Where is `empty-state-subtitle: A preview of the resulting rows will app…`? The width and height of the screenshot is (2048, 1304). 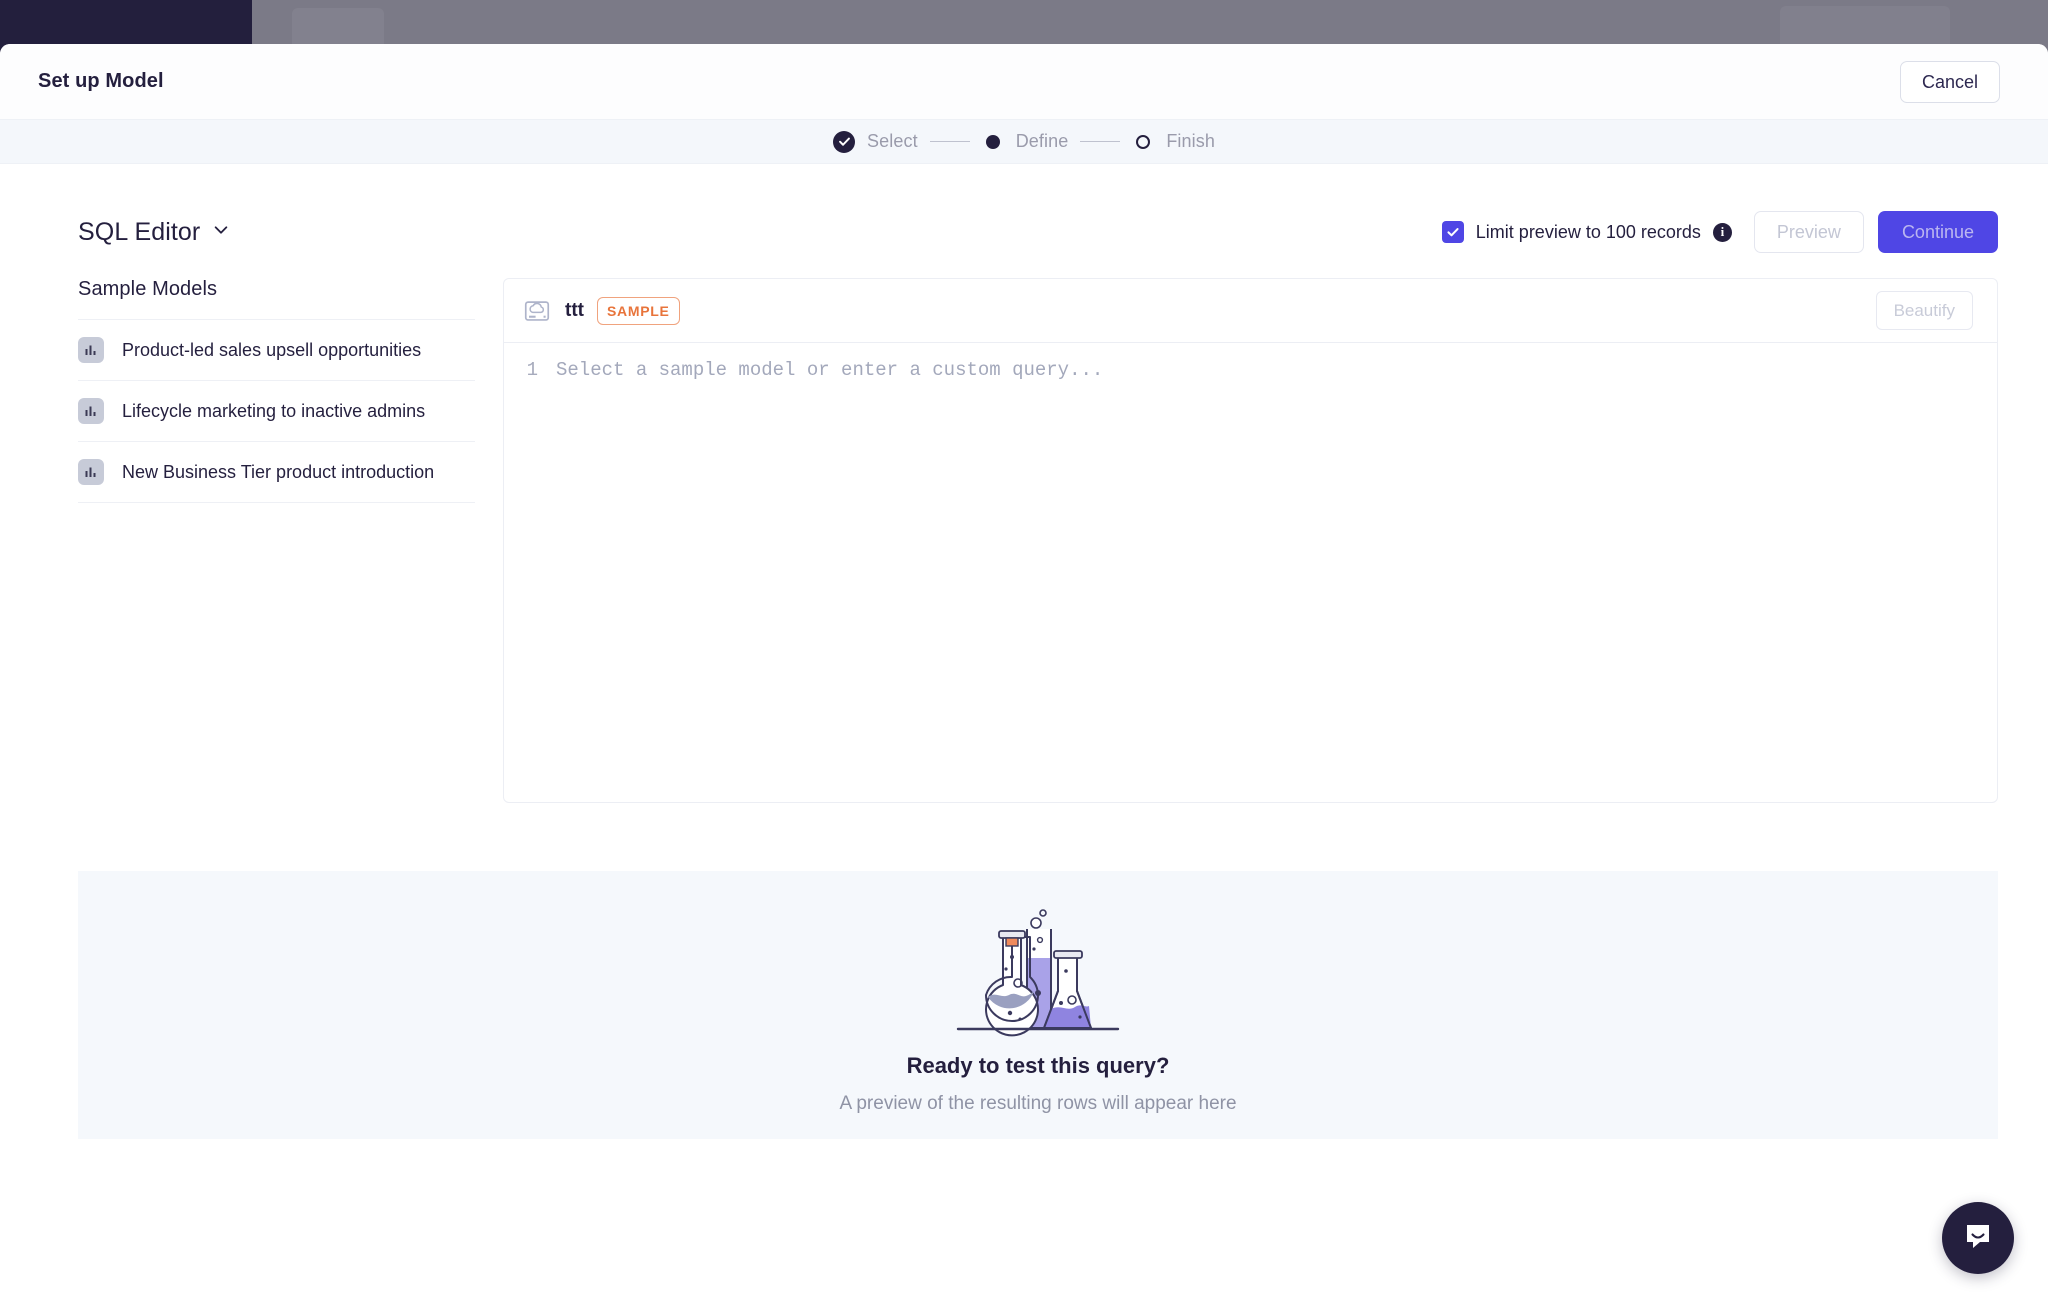 empty-state-subtitle: A preview of the resulting rows will app… is located at coordinates (1038, 1103).